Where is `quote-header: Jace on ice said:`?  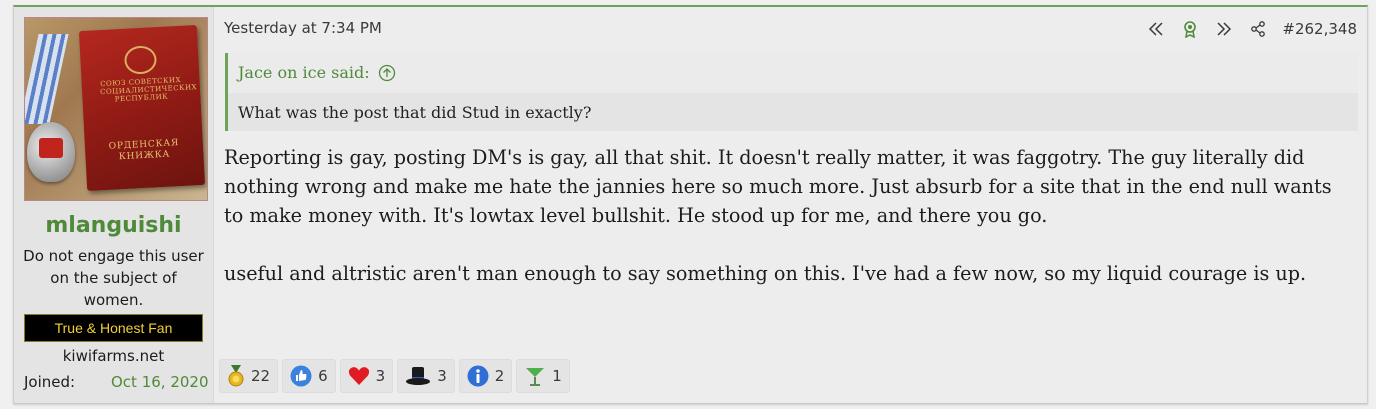 quote-header: Jace on ice said: is located at coordinates (793, 73).